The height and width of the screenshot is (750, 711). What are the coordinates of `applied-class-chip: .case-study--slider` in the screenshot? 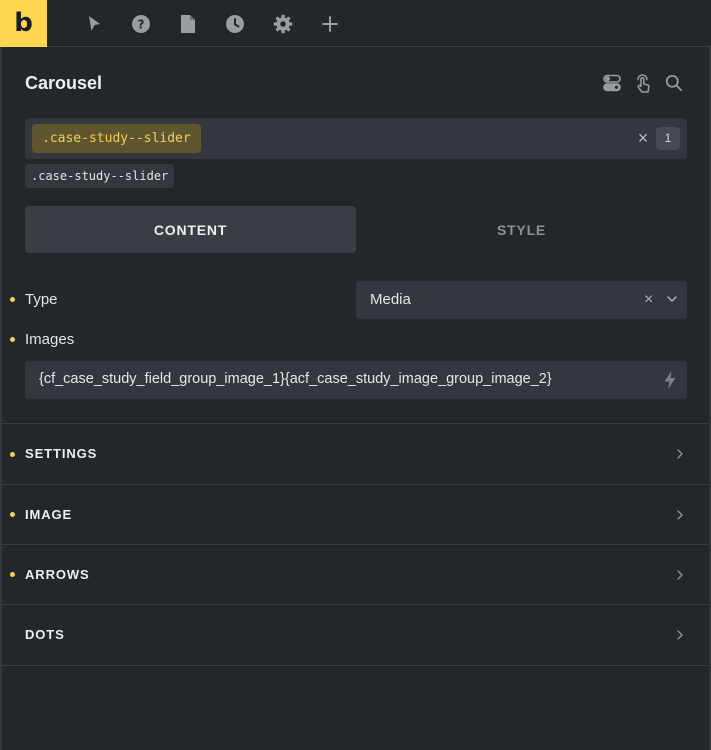 It's located at (100, 176).